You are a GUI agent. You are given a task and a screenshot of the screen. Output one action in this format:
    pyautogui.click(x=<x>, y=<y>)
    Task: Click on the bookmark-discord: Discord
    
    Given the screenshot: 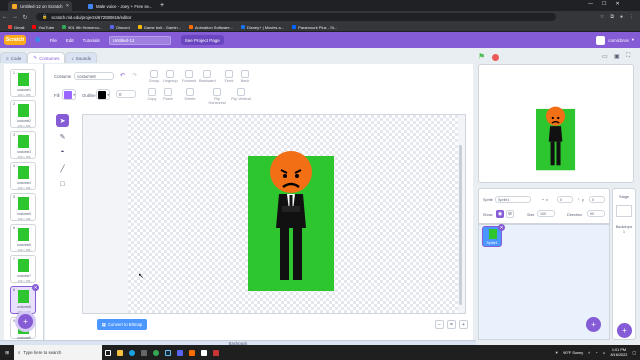 What is the action you would take?
    pyautogui.click(x=120, y=27)
    